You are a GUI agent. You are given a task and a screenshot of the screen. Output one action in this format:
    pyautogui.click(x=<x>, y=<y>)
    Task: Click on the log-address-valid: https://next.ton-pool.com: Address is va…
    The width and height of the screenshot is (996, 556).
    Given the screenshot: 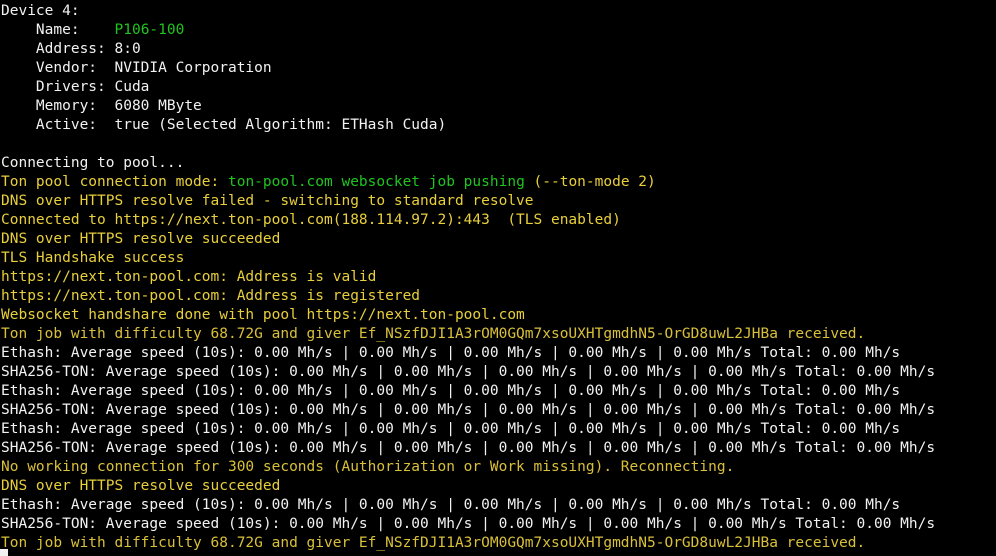 What is the action you would take?
    pyautogui.click(x=189, y=277)
    